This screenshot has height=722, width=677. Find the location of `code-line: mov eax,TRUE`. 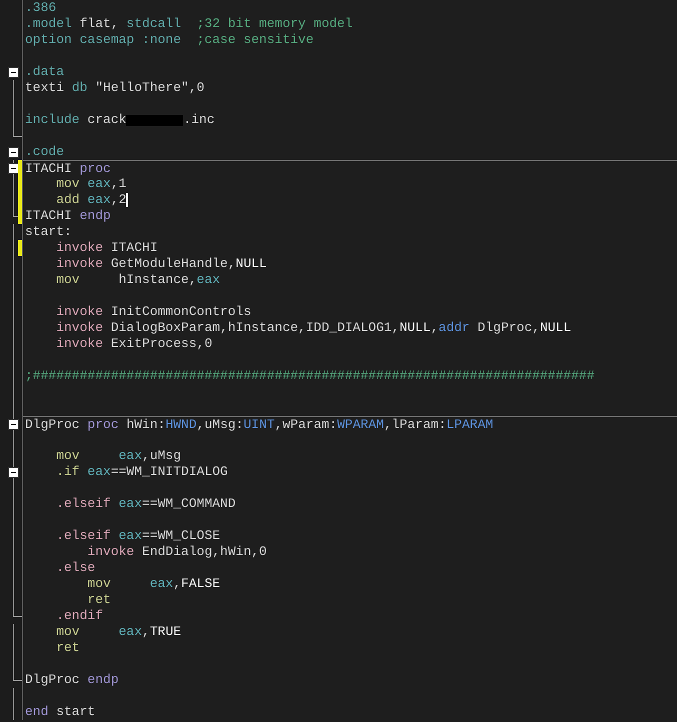

code-line: mov eax,TRUE is located at coordinates (118, 632).